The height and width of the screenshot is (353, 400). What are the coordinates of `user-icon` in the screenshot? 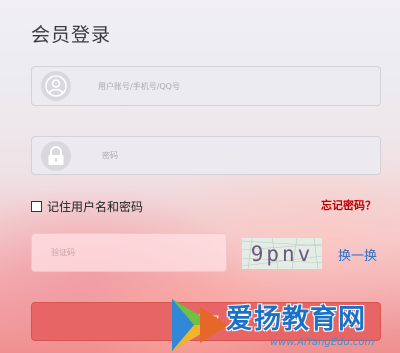 It's located at (56, 86).